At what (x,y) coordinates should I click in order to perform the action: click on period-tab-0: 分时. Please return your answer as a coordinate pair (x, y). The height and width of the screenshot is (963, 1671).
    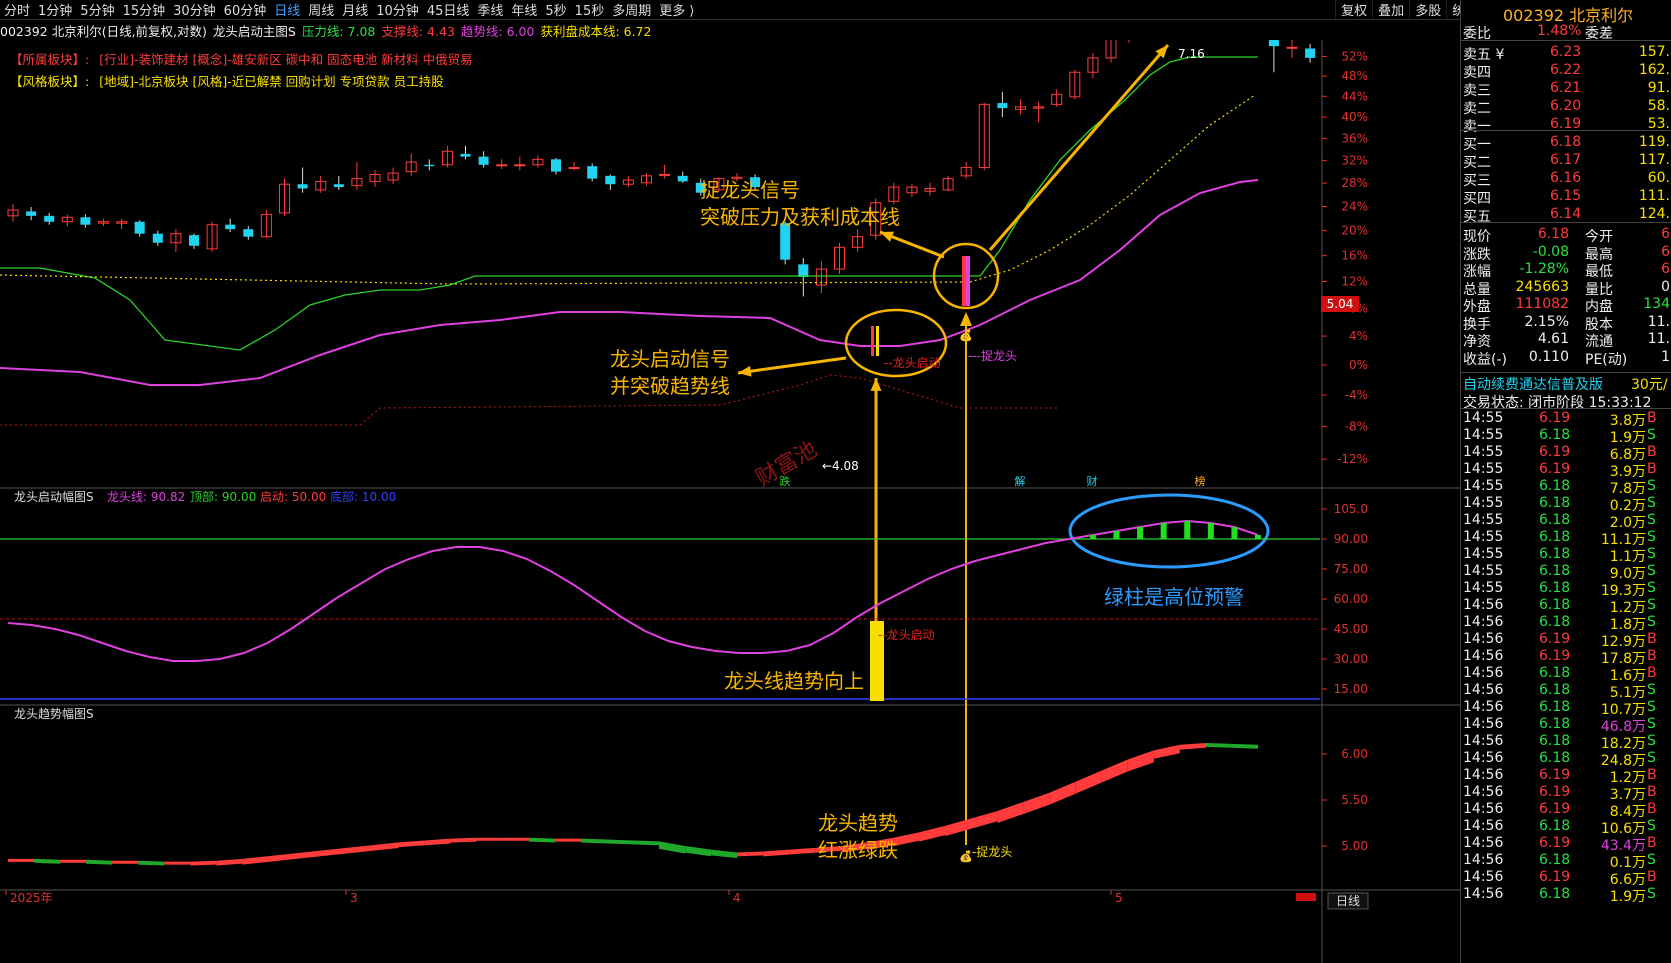
    Looking at the image, I should click on (17, 9).